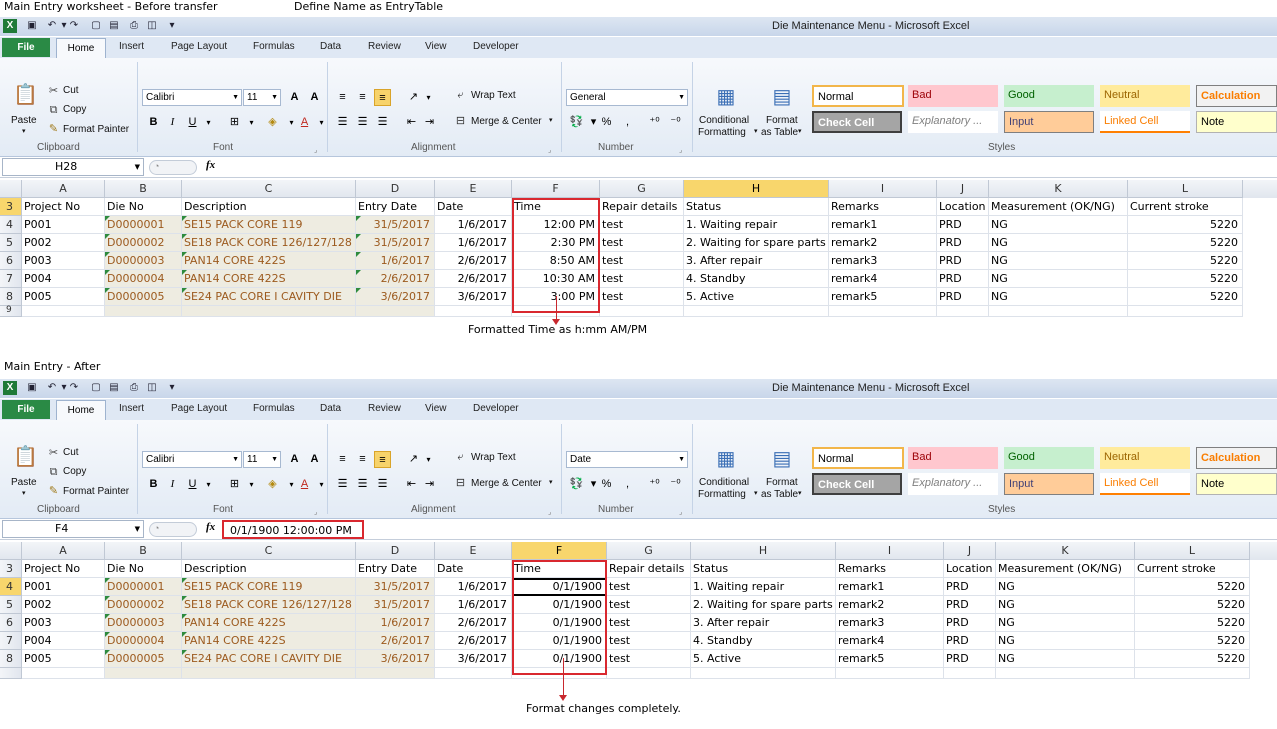 This screenshot has height=729, width=1277. I want to click on table-cell: 5220, so click(1192, 587).